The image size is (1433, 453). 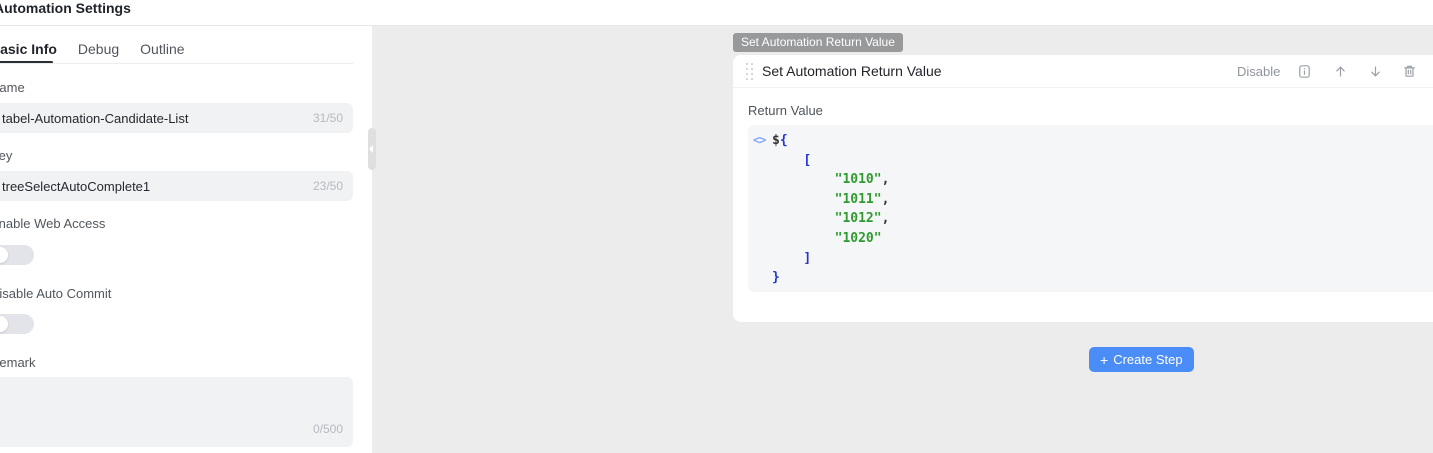 I want to click on create-step-button: + Create Step, so click(x=1141, y=359).